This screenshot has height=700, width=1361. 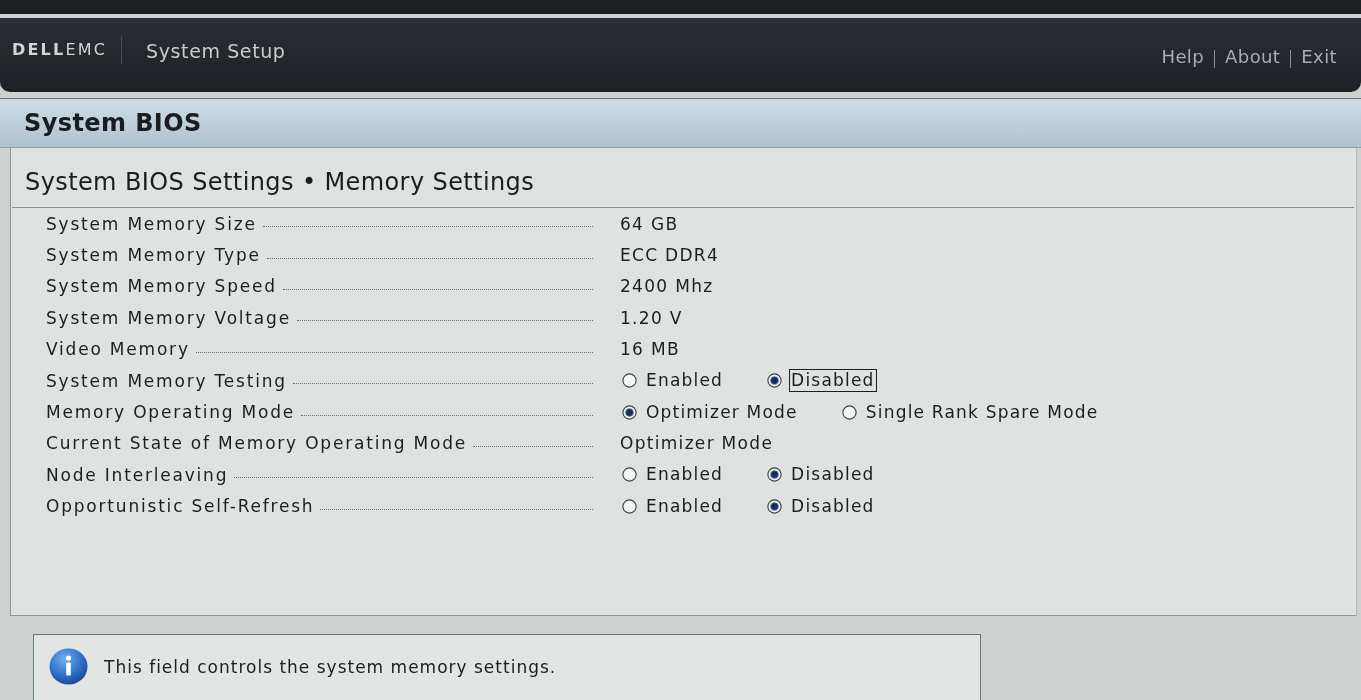 What do you see at coordinates (667, 286) in the screenshot?
I see `setting-value: 2400 Mhz` at bounding box center [667, 286].